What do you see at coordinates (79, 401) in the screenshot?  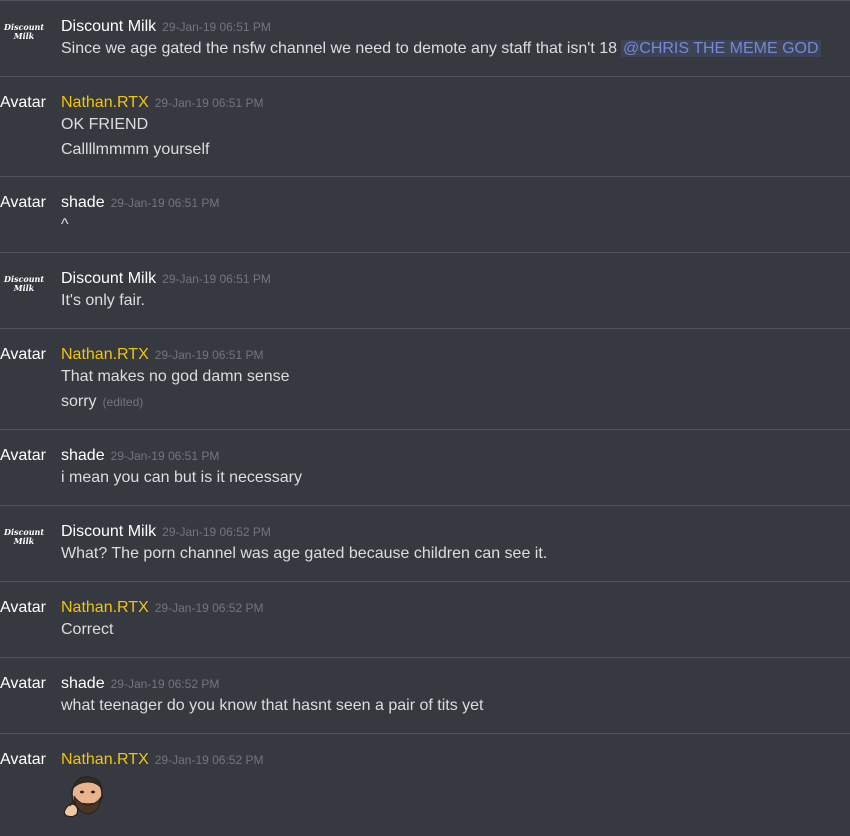 I see `message-text-content: sorry` at bounding box center [79, 401].